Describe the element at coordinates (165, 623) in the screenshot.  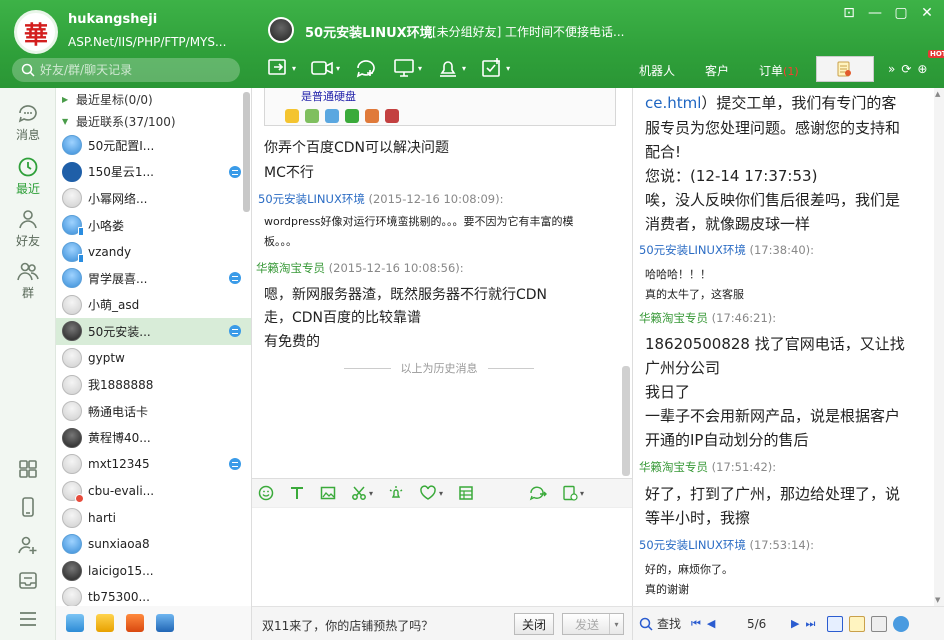
I see `app-seller-icon` at that location.